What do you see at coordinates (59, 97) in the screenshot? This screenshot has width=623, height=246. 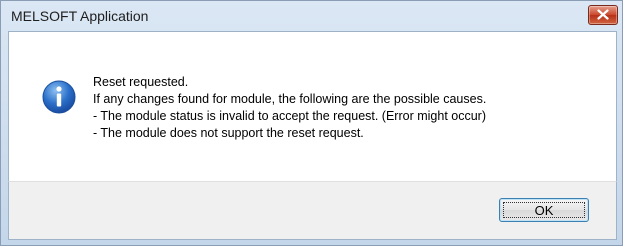 I see `info-icon` at bounding box center [59, 97].